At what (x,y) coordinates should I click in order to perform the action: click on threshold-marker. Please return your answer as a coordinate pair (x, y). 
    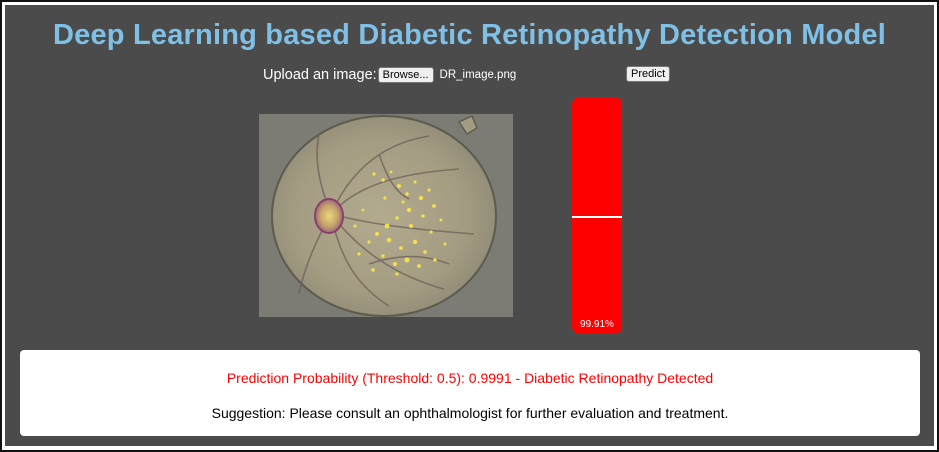
    Looking at the image, I should click on (597, 217).